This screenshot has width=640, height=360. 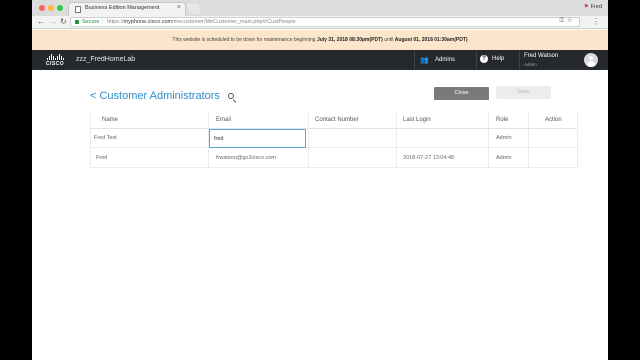 I want to click on column-header-last-login: Last Login, so click(x=417, y=120).